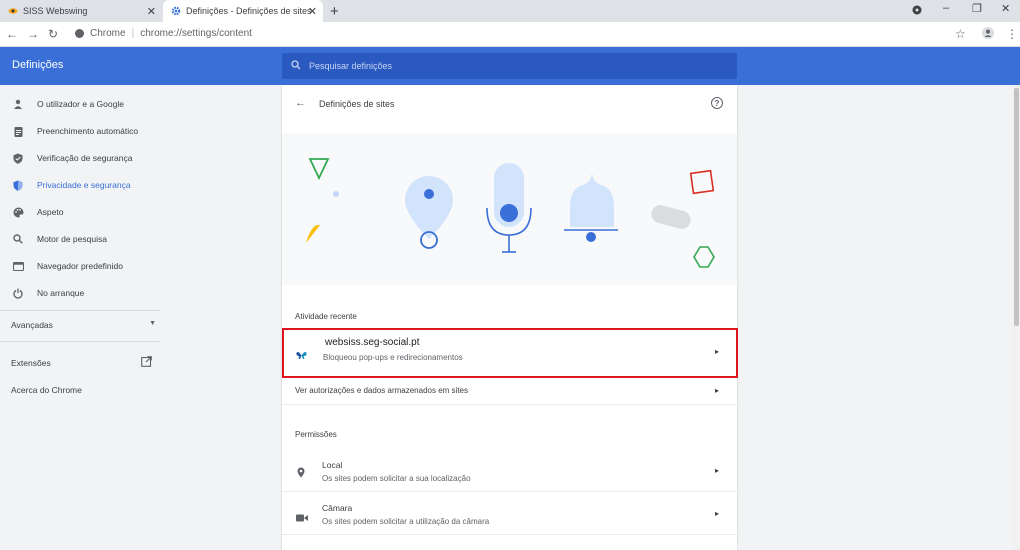 Image resolution: width=1020 pixels, height=550 pixels. I want to click on tab-siss-webswing: SISS Webswing ✕, so click(81, 11).